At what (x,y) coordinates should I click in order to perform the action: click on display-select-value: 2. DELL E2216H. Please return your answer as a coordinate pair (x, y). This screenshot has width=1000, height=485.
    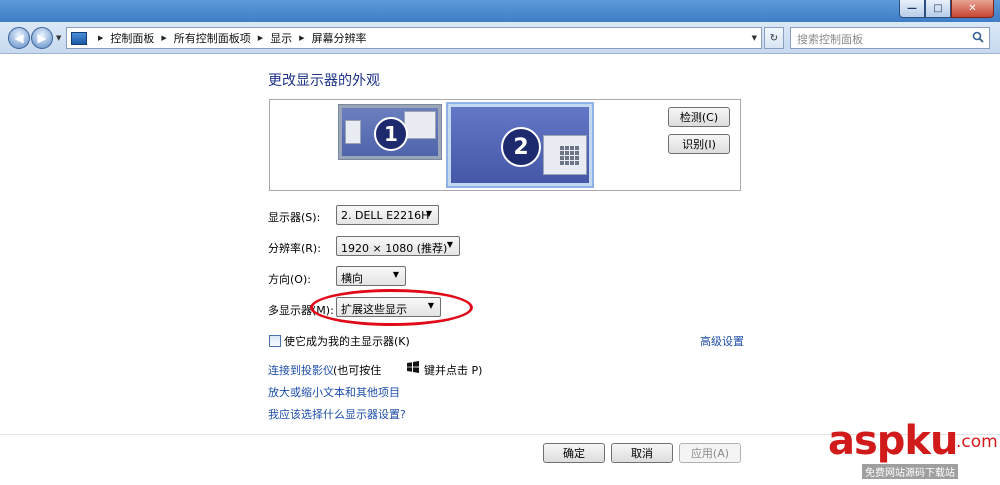
    Looking at the image, I should click on (385, 215).